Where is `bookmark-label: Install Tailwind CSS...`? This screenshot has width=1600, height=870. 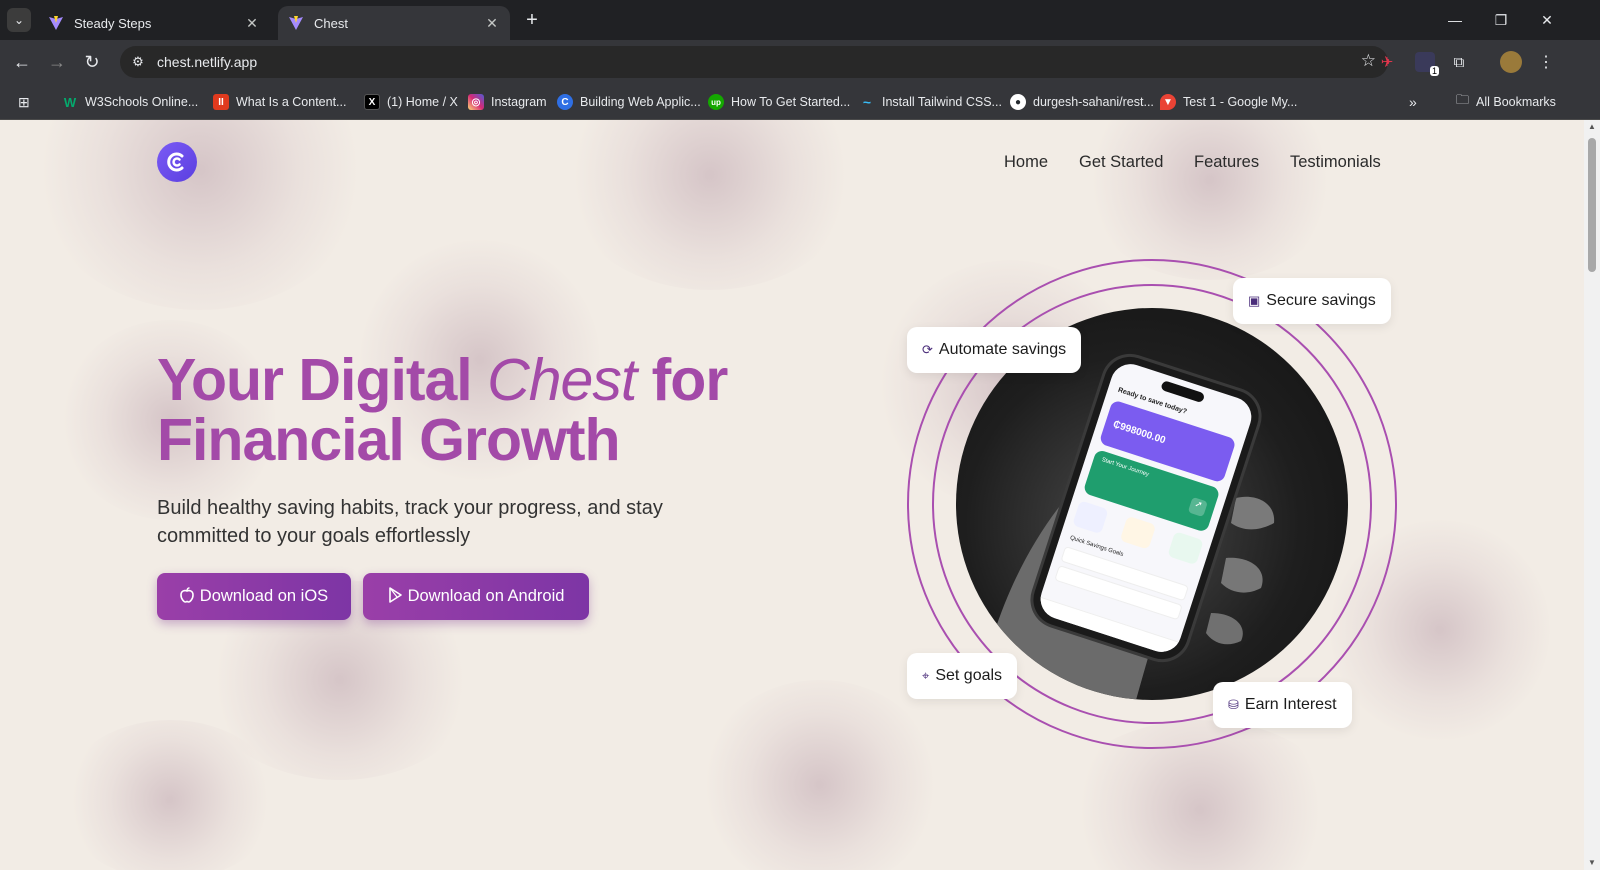
bookmark-label: Install Tailwind CSS... is located at coordinates (942, 102).